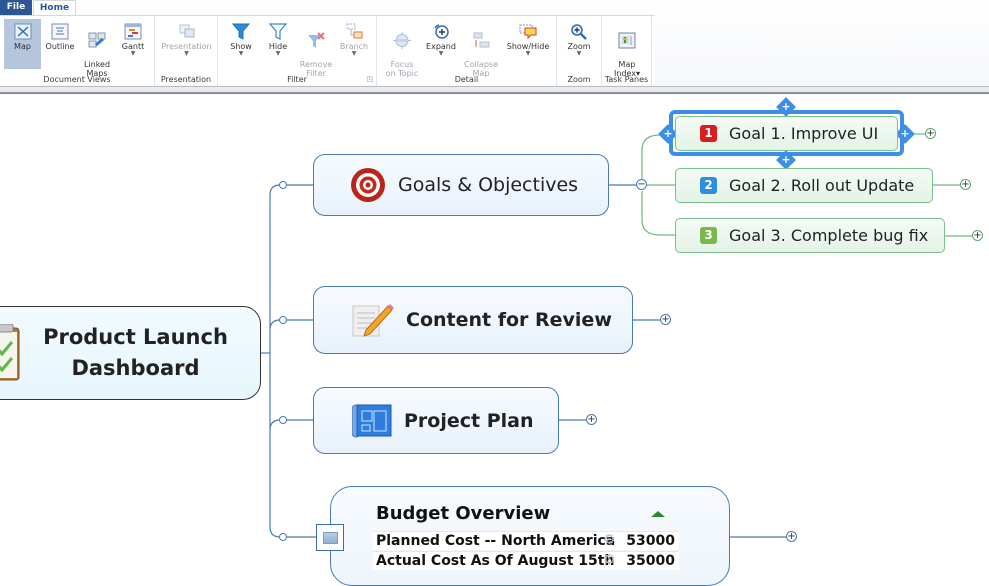 Image resolution: width=989 pixels, height=586 pixels. What do you see at coordinates (283, 320) in the screenshot?
I see `connector-node-content` at bounding box center [283, 320].